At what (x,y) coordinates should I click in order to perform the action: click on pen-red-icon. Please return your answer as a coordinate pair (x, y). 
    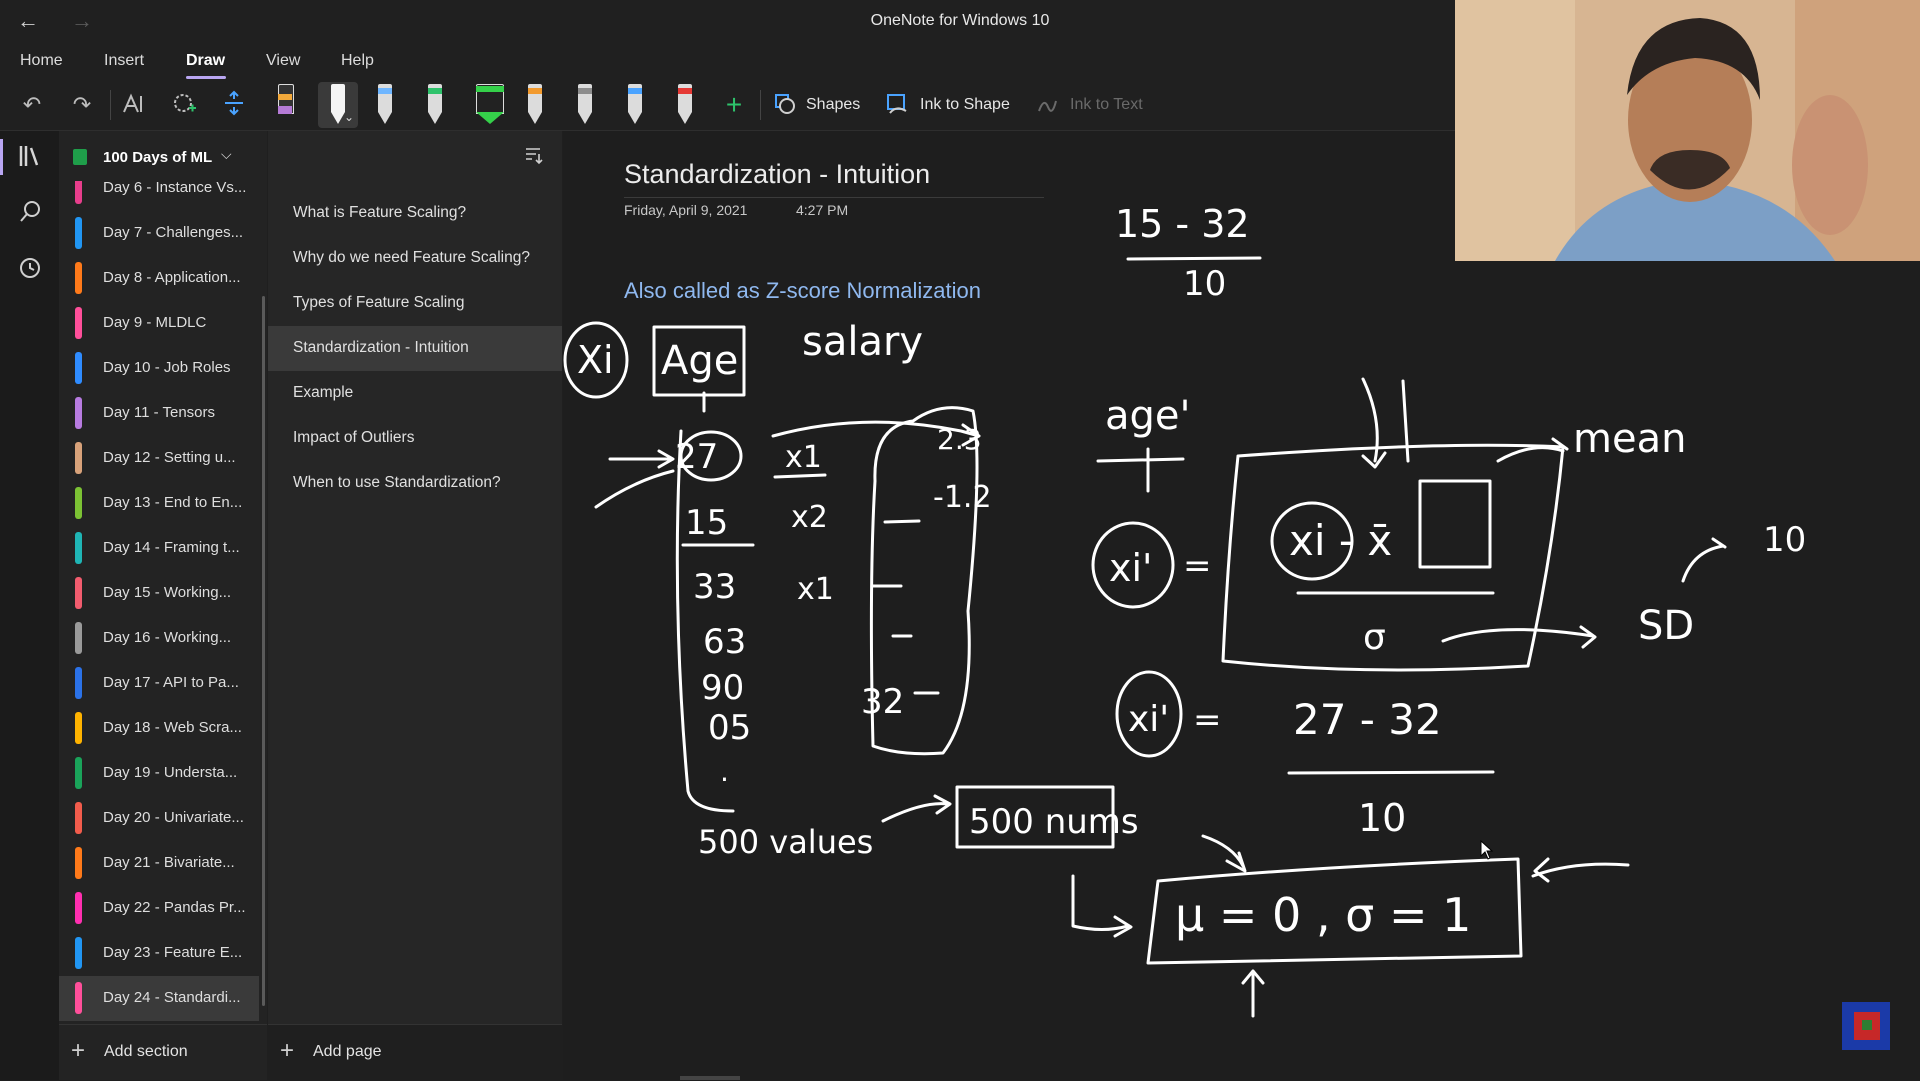
    Looking at the image, I should click on (685, 105).